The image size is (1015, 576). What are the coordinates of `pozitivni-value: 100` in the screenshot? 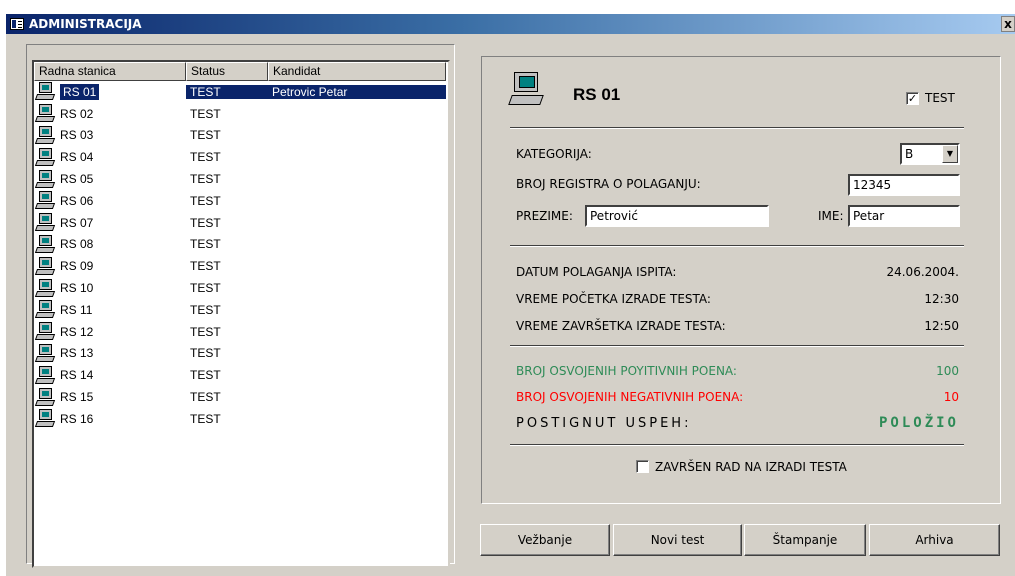 It's located at (947, 371).